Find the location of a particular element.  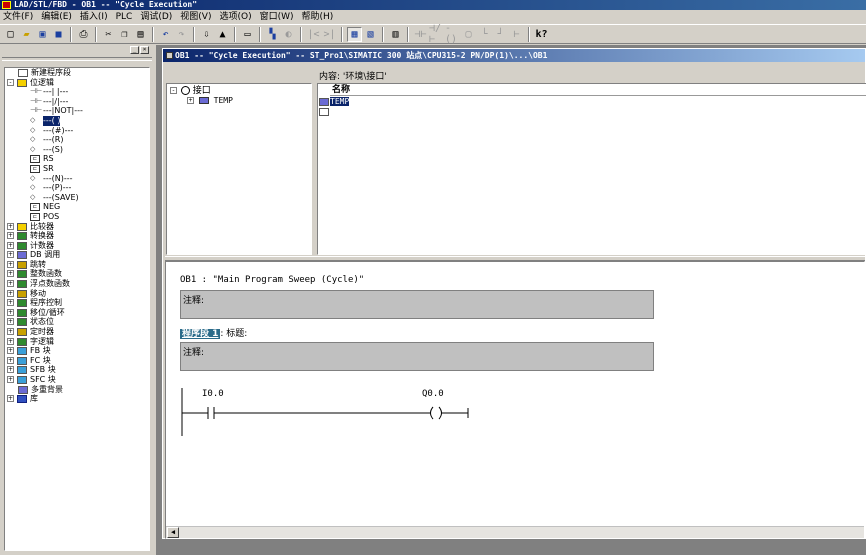

download-icon: ▲ is located at coordinates (222, 34).